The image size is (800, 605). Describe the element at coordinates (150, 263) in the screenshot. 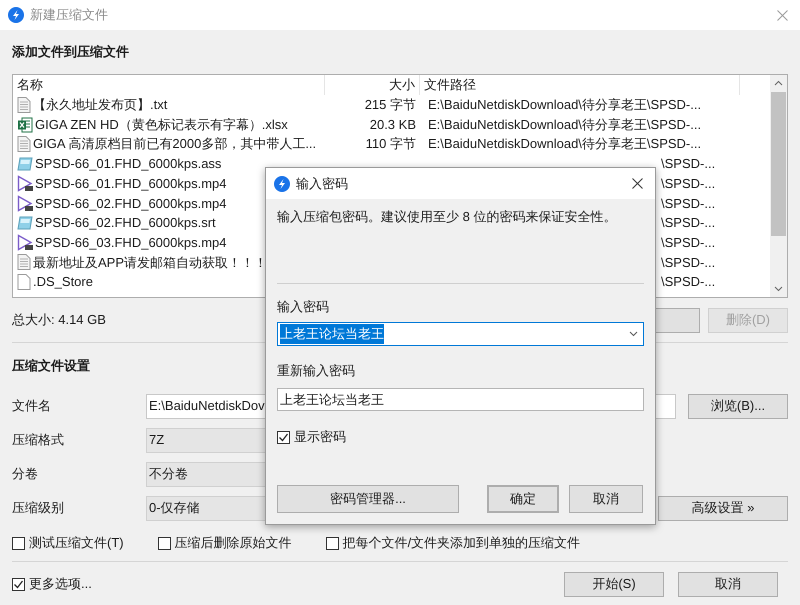

I see `file-name: 最新地址及APP请发邮箱自动获取！！！` at that location.